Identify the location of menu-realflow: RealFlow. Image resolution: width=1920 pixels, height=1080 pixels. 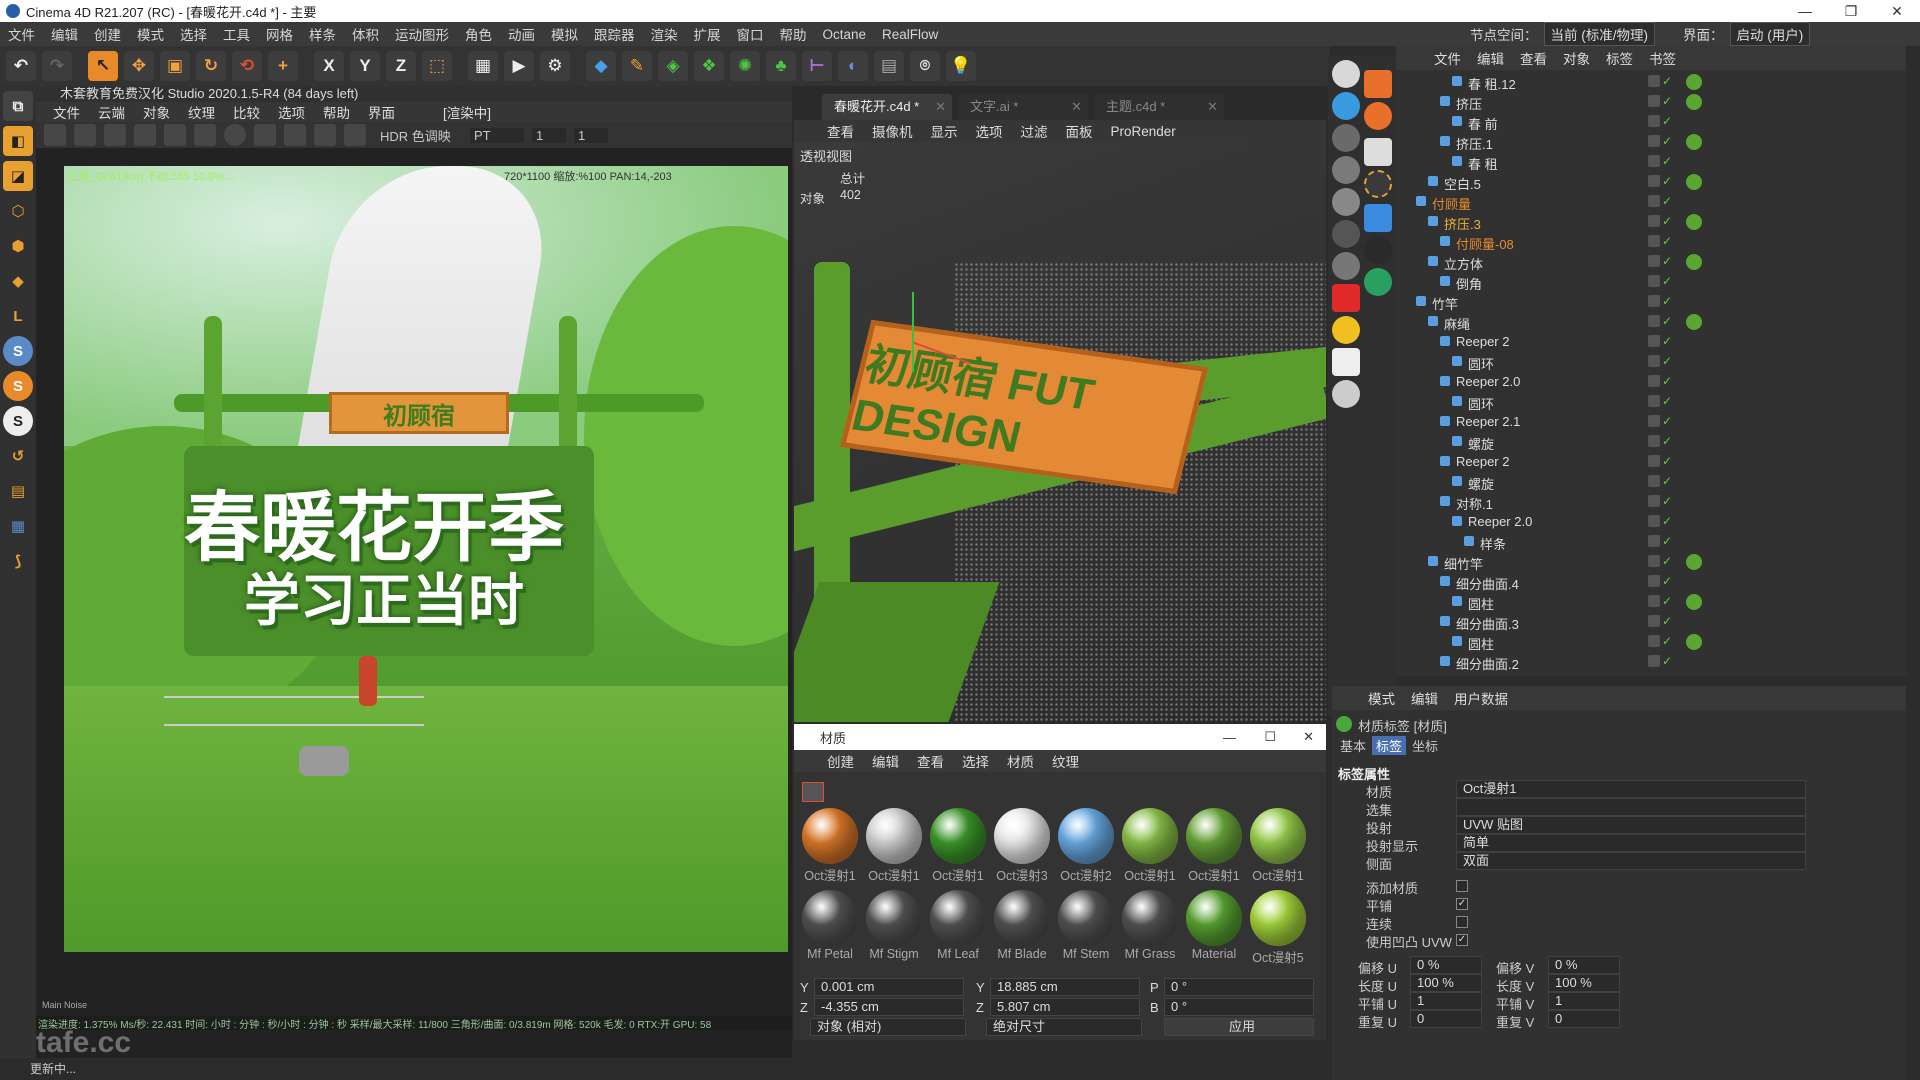
(910, 34).